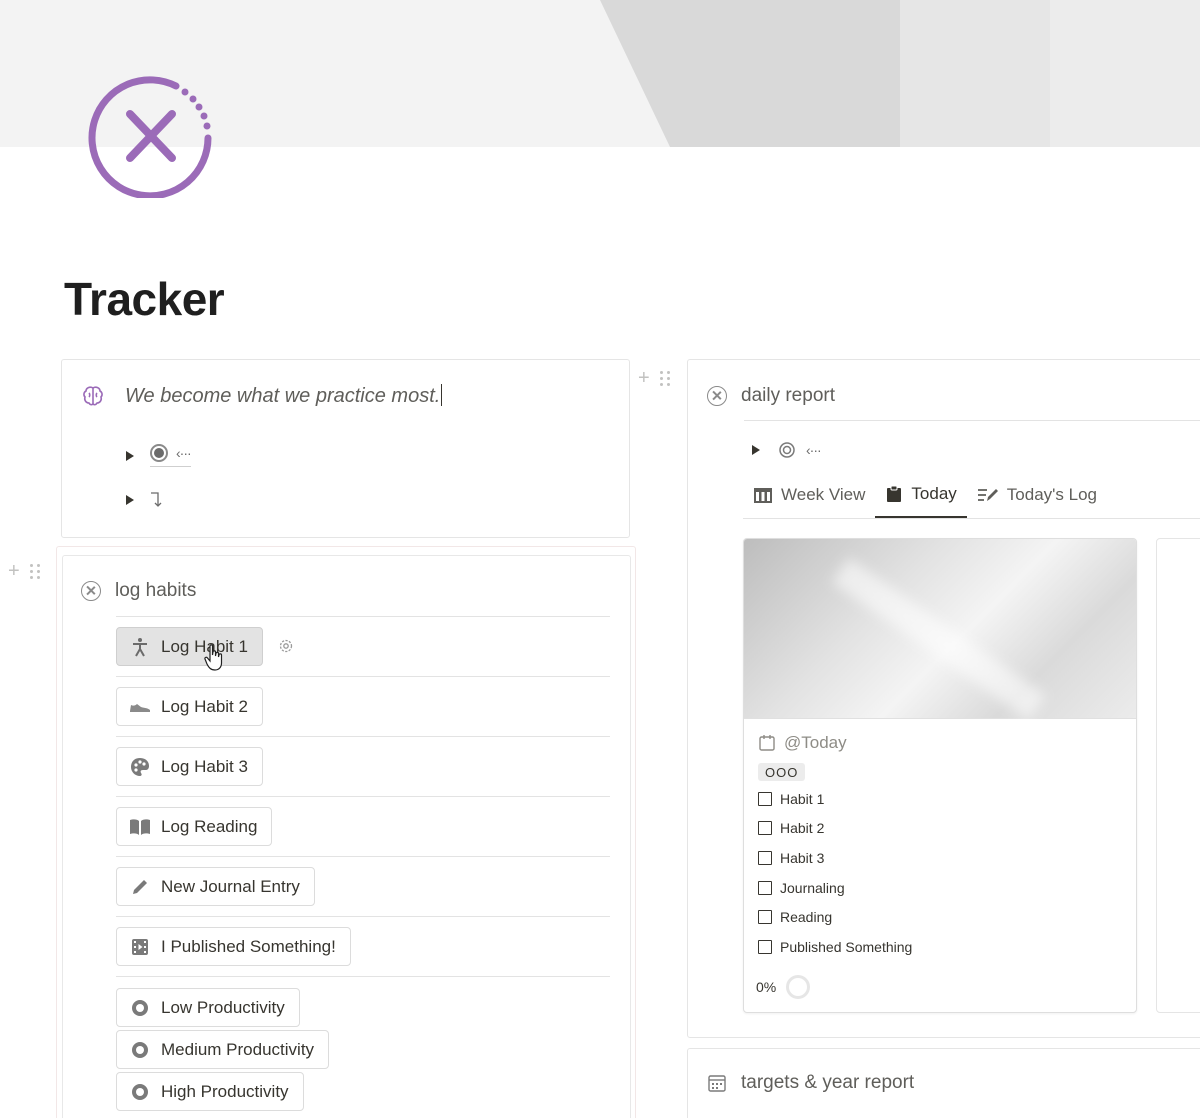 The image size is (1200, 1118). I want to click on checklist-item: Habit 3, so click(791, 858).